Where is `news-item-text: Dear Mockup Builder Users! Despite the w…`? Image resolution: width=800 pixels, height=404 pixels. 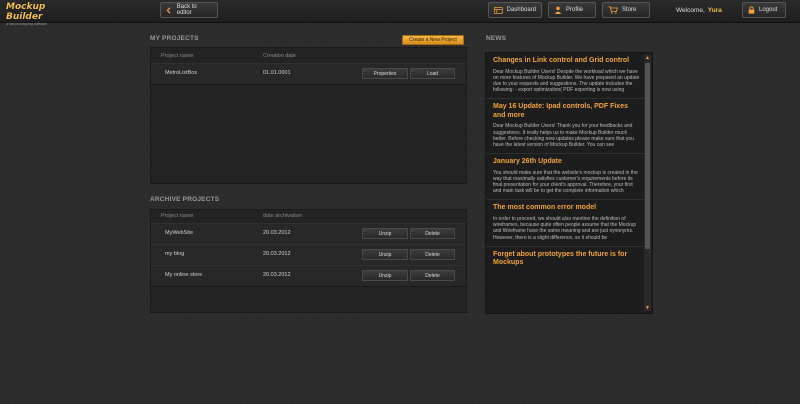
news-item-text: Dear Mockup Builder Users! Despite the w… is located at coordinates (566, 81).